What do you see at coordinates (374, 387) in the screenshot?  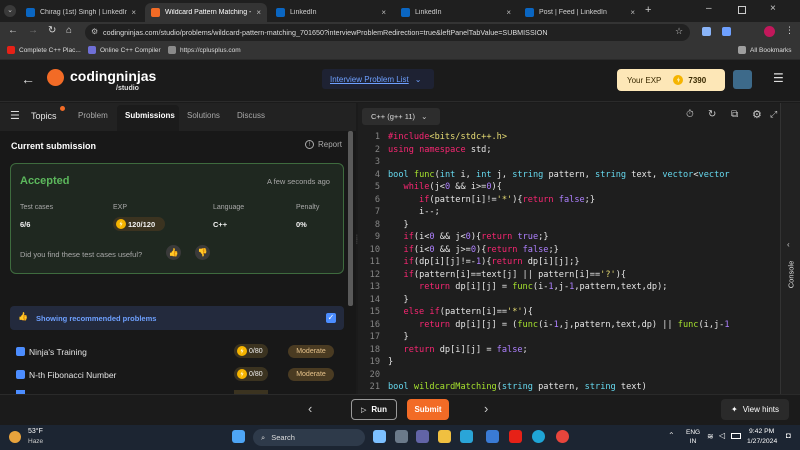 I see `line-number: 21` at bounding box center [374, 387].